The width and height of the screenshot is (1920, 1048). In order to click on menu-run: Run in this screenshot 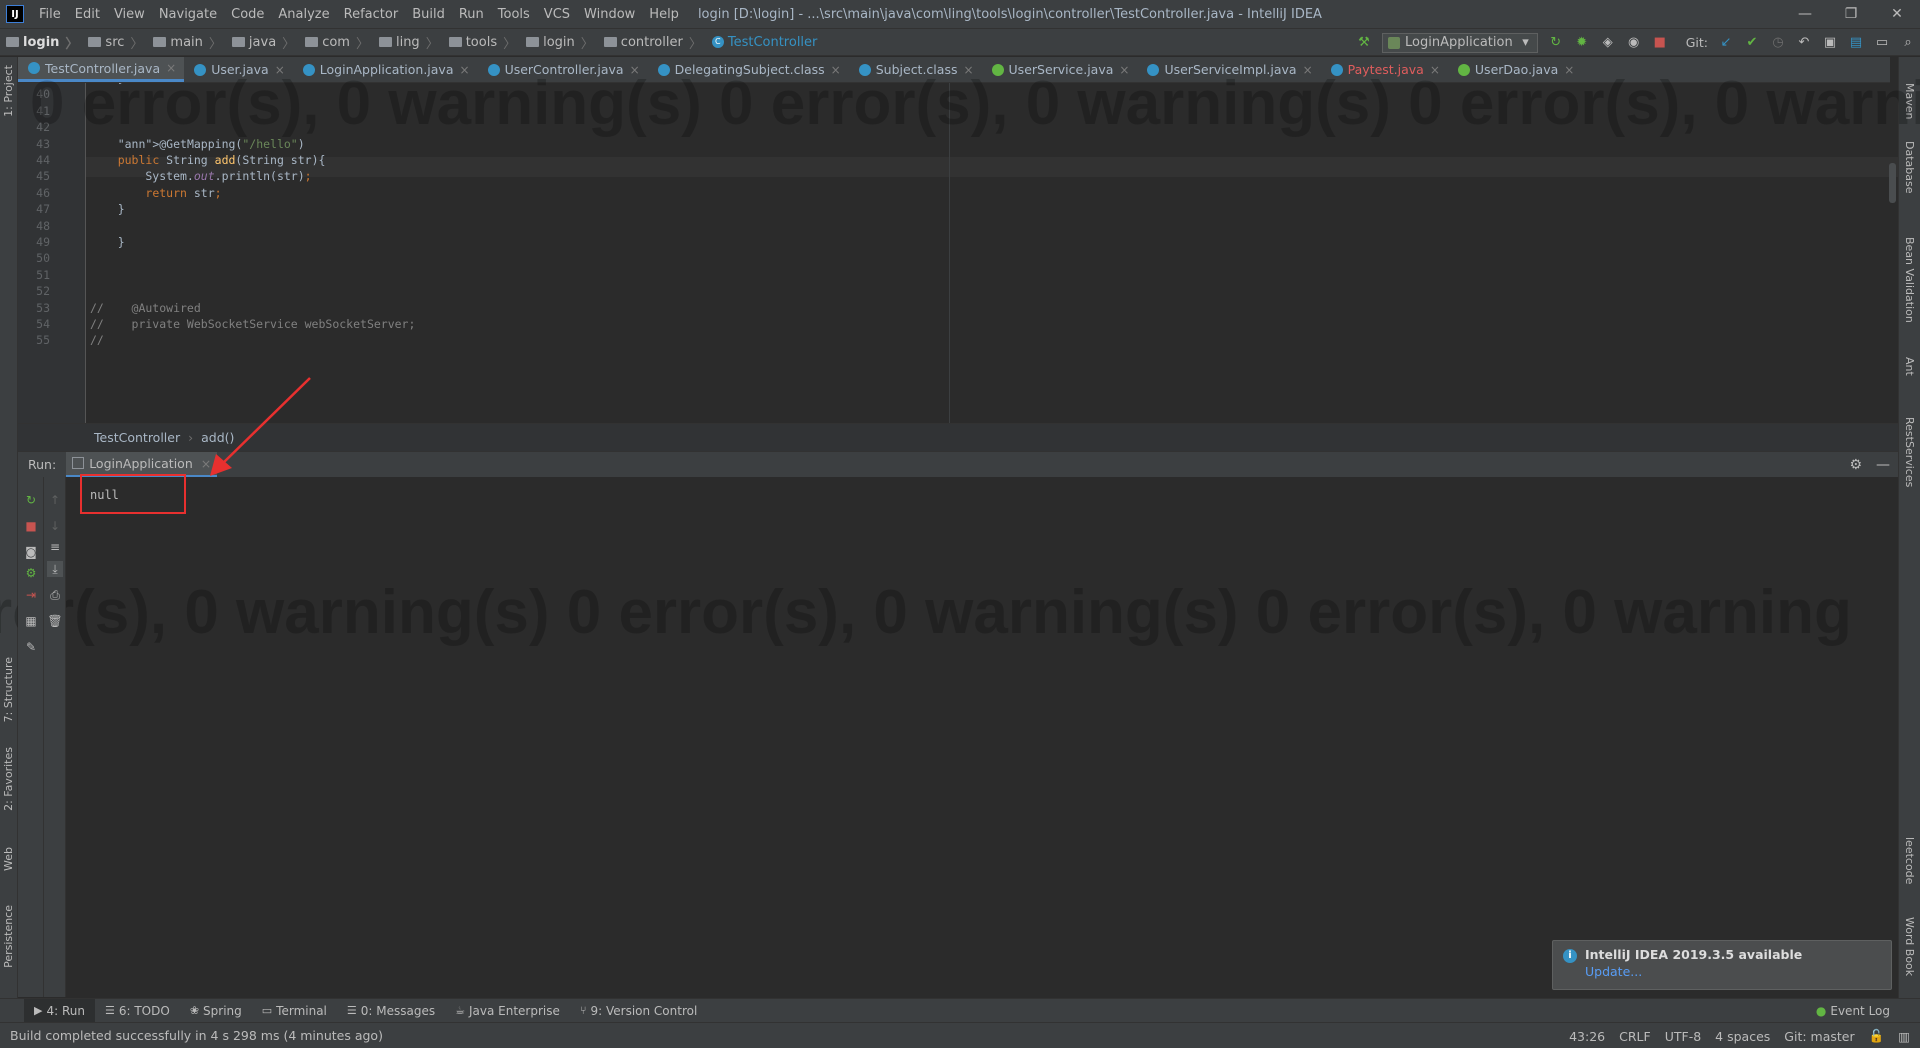, I will do `click(471, 14)`.